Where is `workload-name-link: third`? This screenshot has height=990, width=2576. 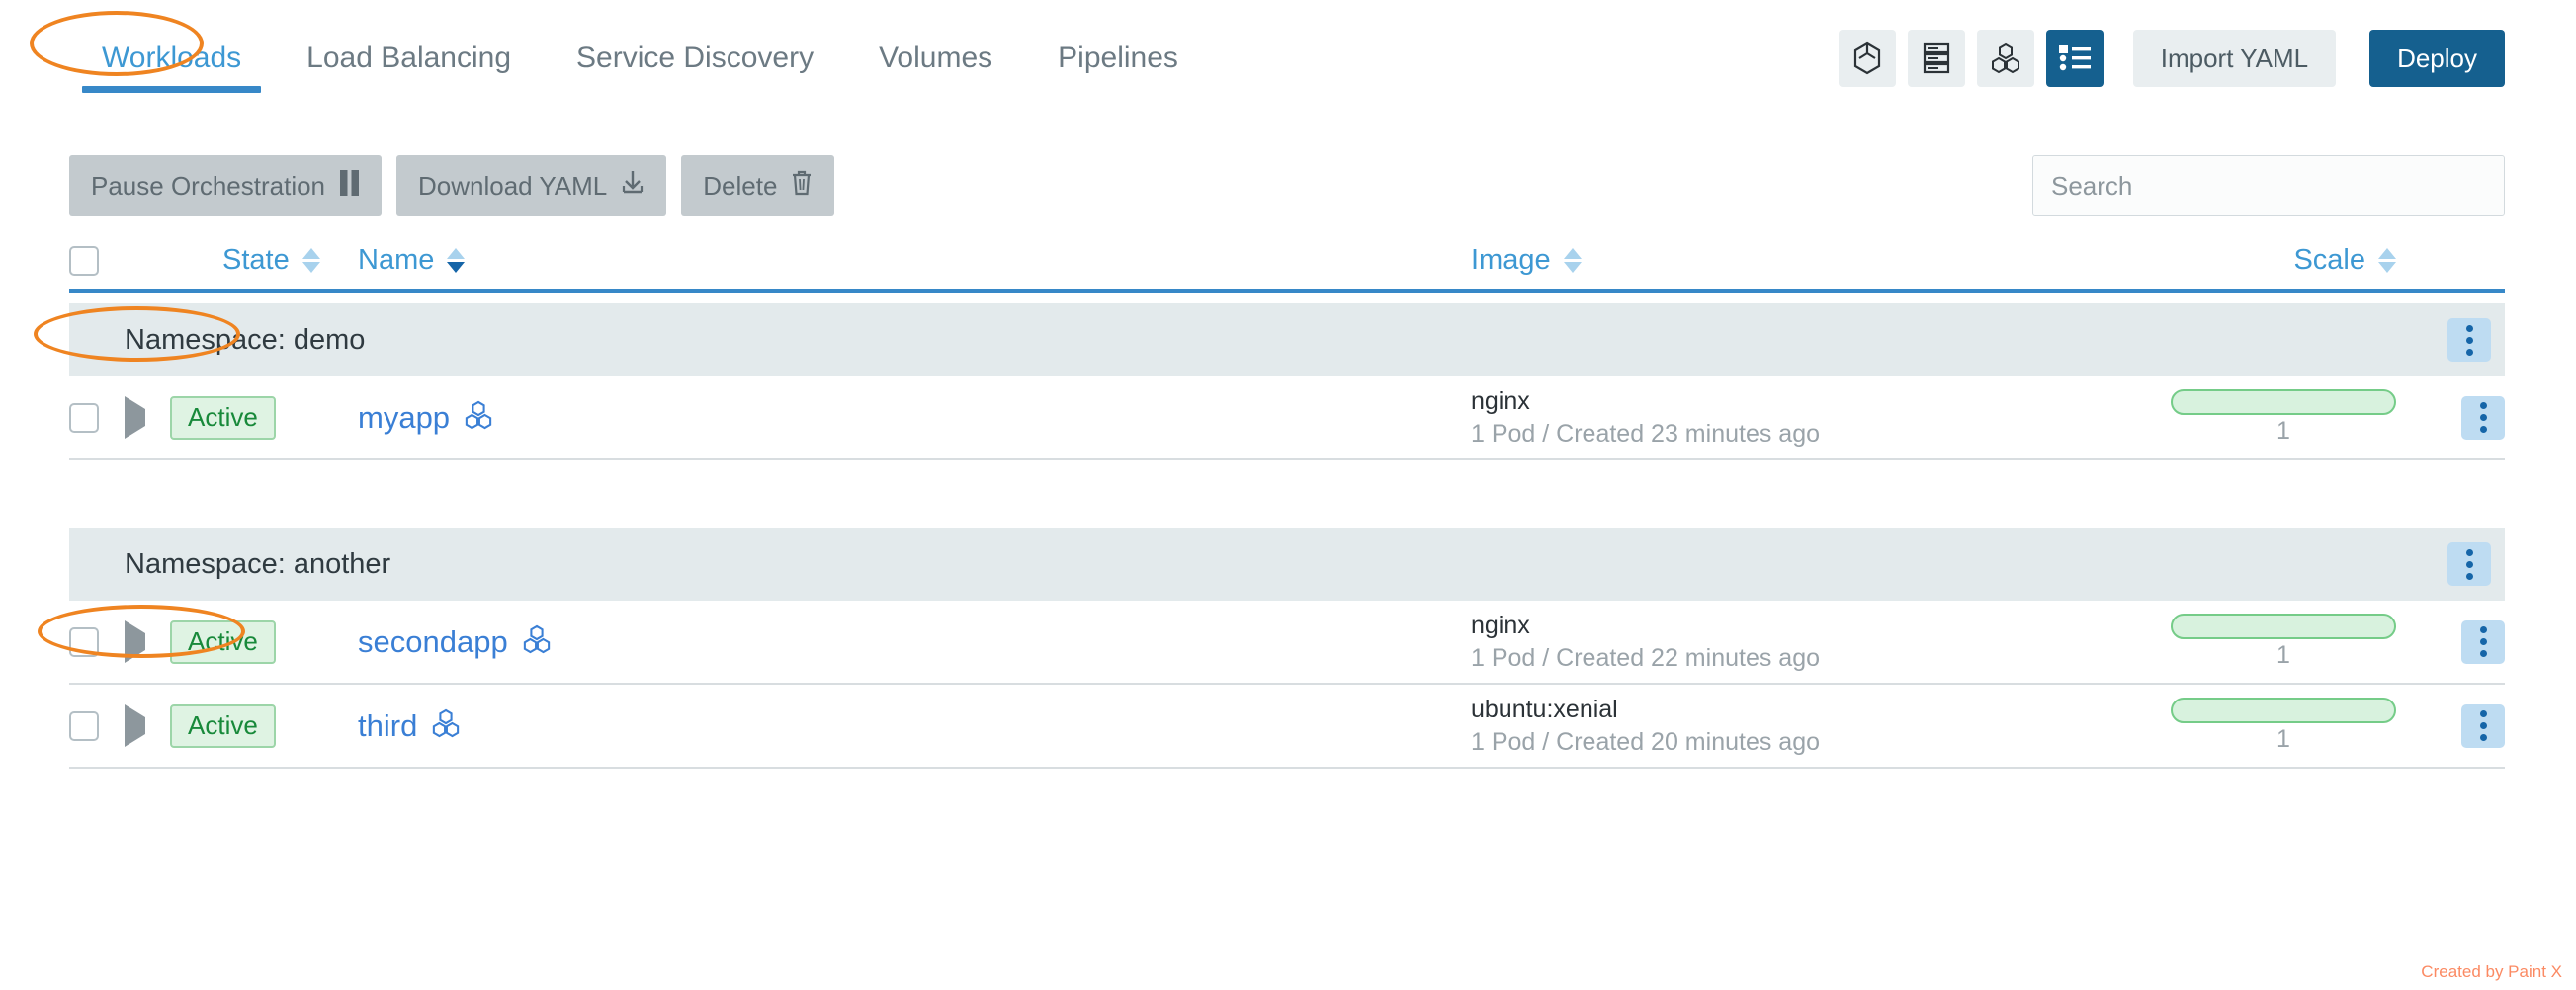 workload-name-link: third is located at coordinates (387, 726).